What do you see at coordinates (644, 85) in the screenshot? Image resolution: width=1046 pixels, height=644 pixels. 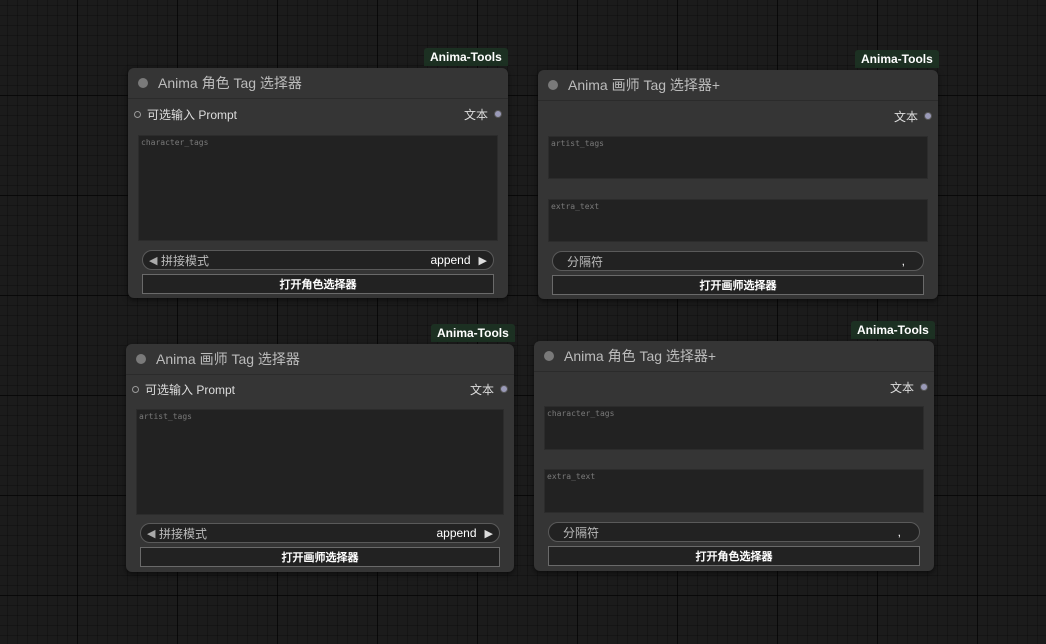 I see `node-title: Anima 画师 Tag 选择器+` at bounding box center [644, 85].